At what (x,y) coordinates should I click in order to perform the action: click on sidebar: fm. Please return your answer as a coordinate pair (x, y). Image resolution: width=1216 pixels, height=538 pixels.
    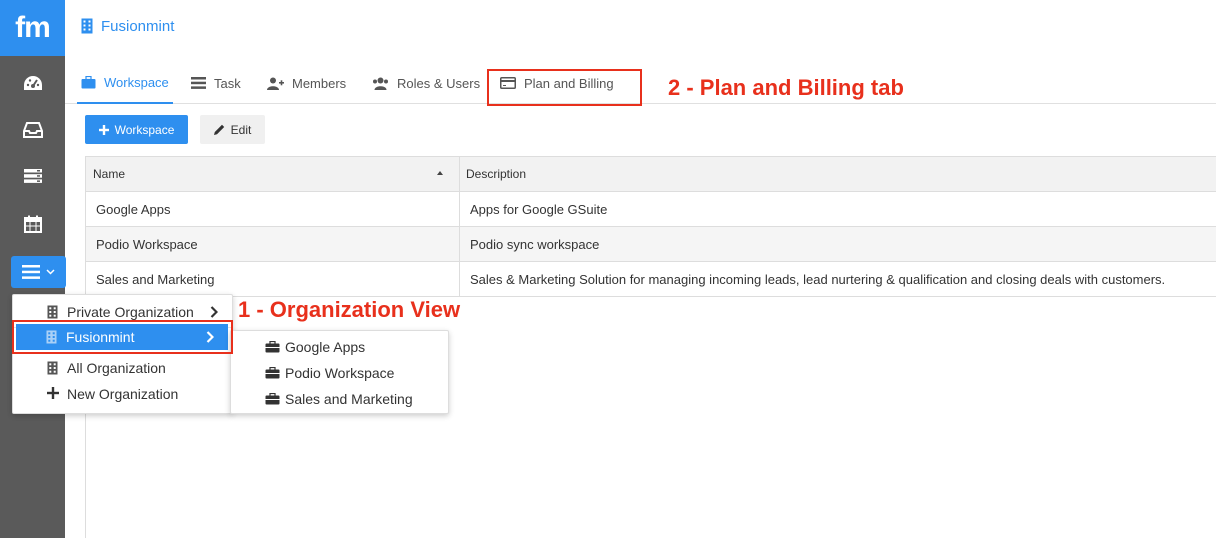
    Looking at the image, I should click on (33, 269).